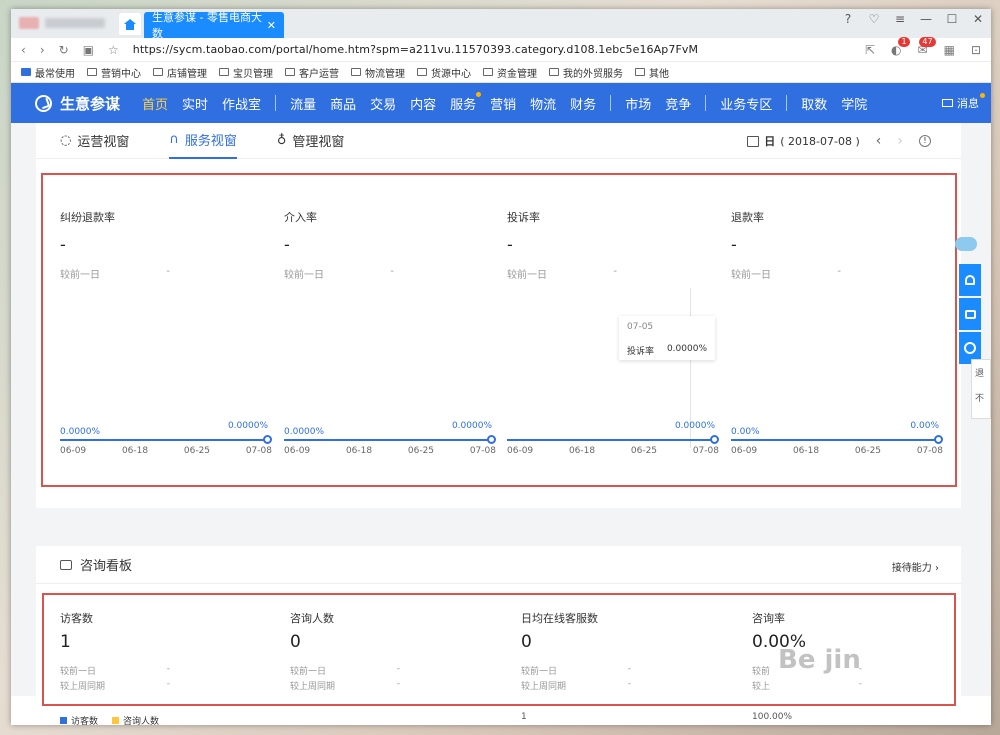  What do you see at coordinates (114, 72) in the screenshot?
I see `bookmark-item: 营销中心` at bounding box center [114, 72].